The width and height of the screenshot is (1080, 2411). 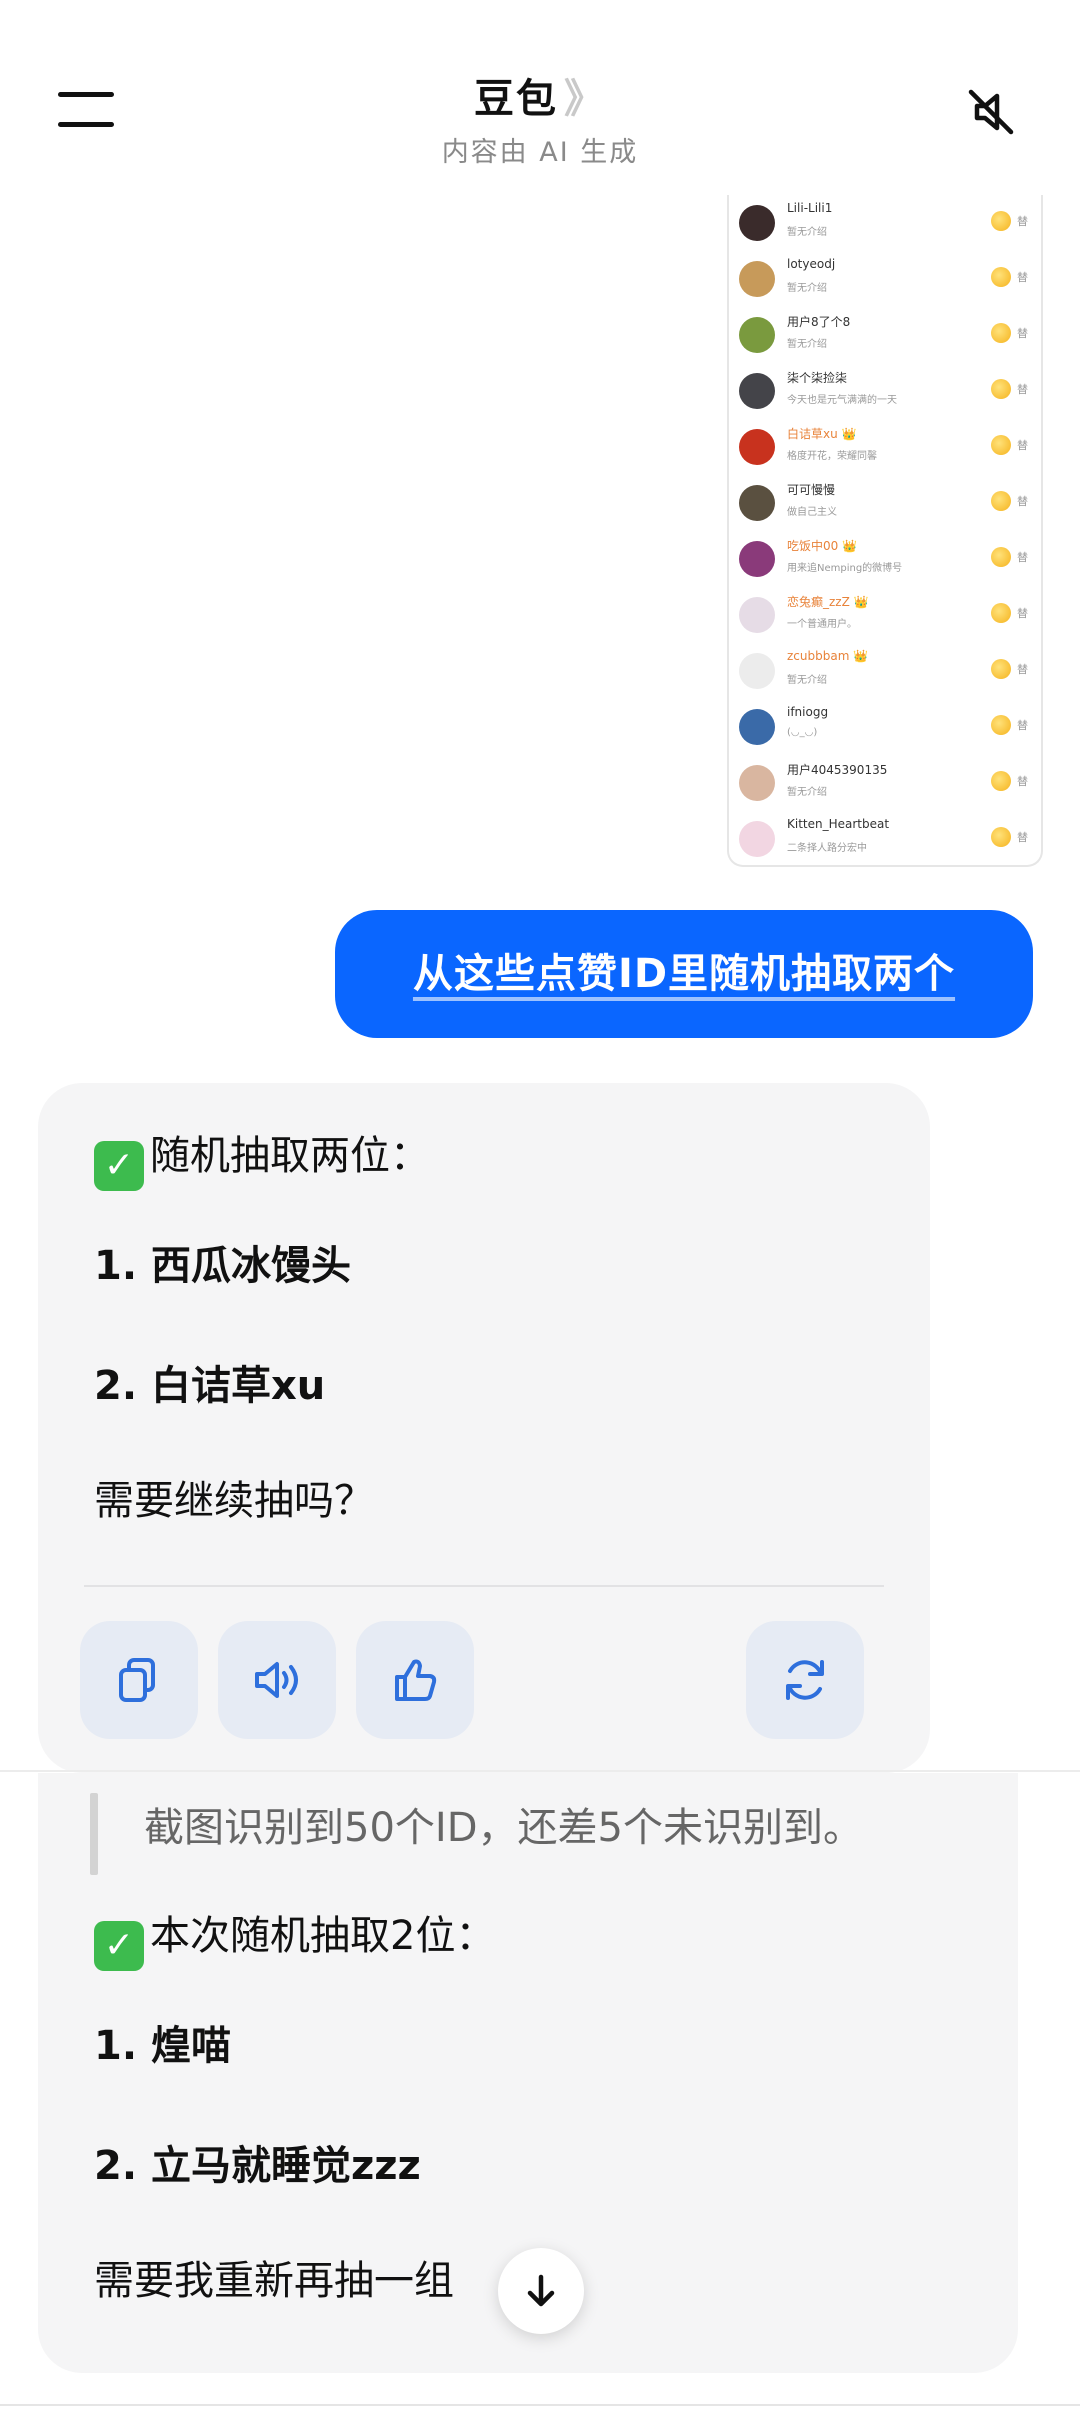 I want to click on chat-title: 豆包》, so click(x=540, y=95).